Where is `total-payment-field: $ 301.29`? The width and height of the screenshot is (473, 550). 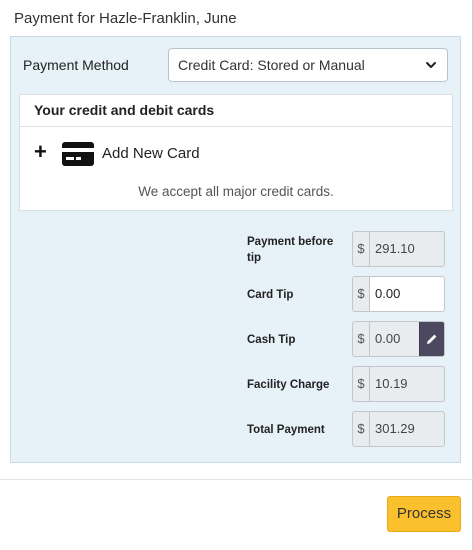 total-payment-field: $ 301.29 is located at coordinates (398, 429).